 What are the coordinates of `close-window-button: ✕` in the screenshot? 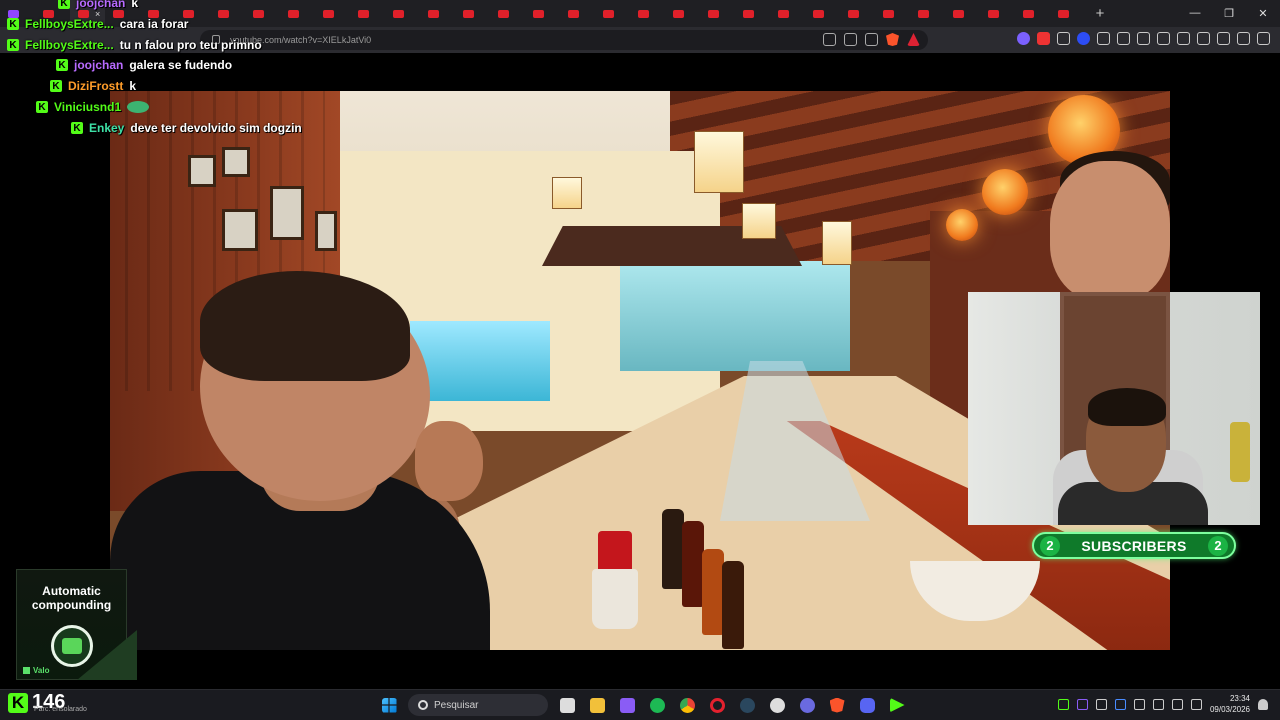 It's located at (1263, 13).